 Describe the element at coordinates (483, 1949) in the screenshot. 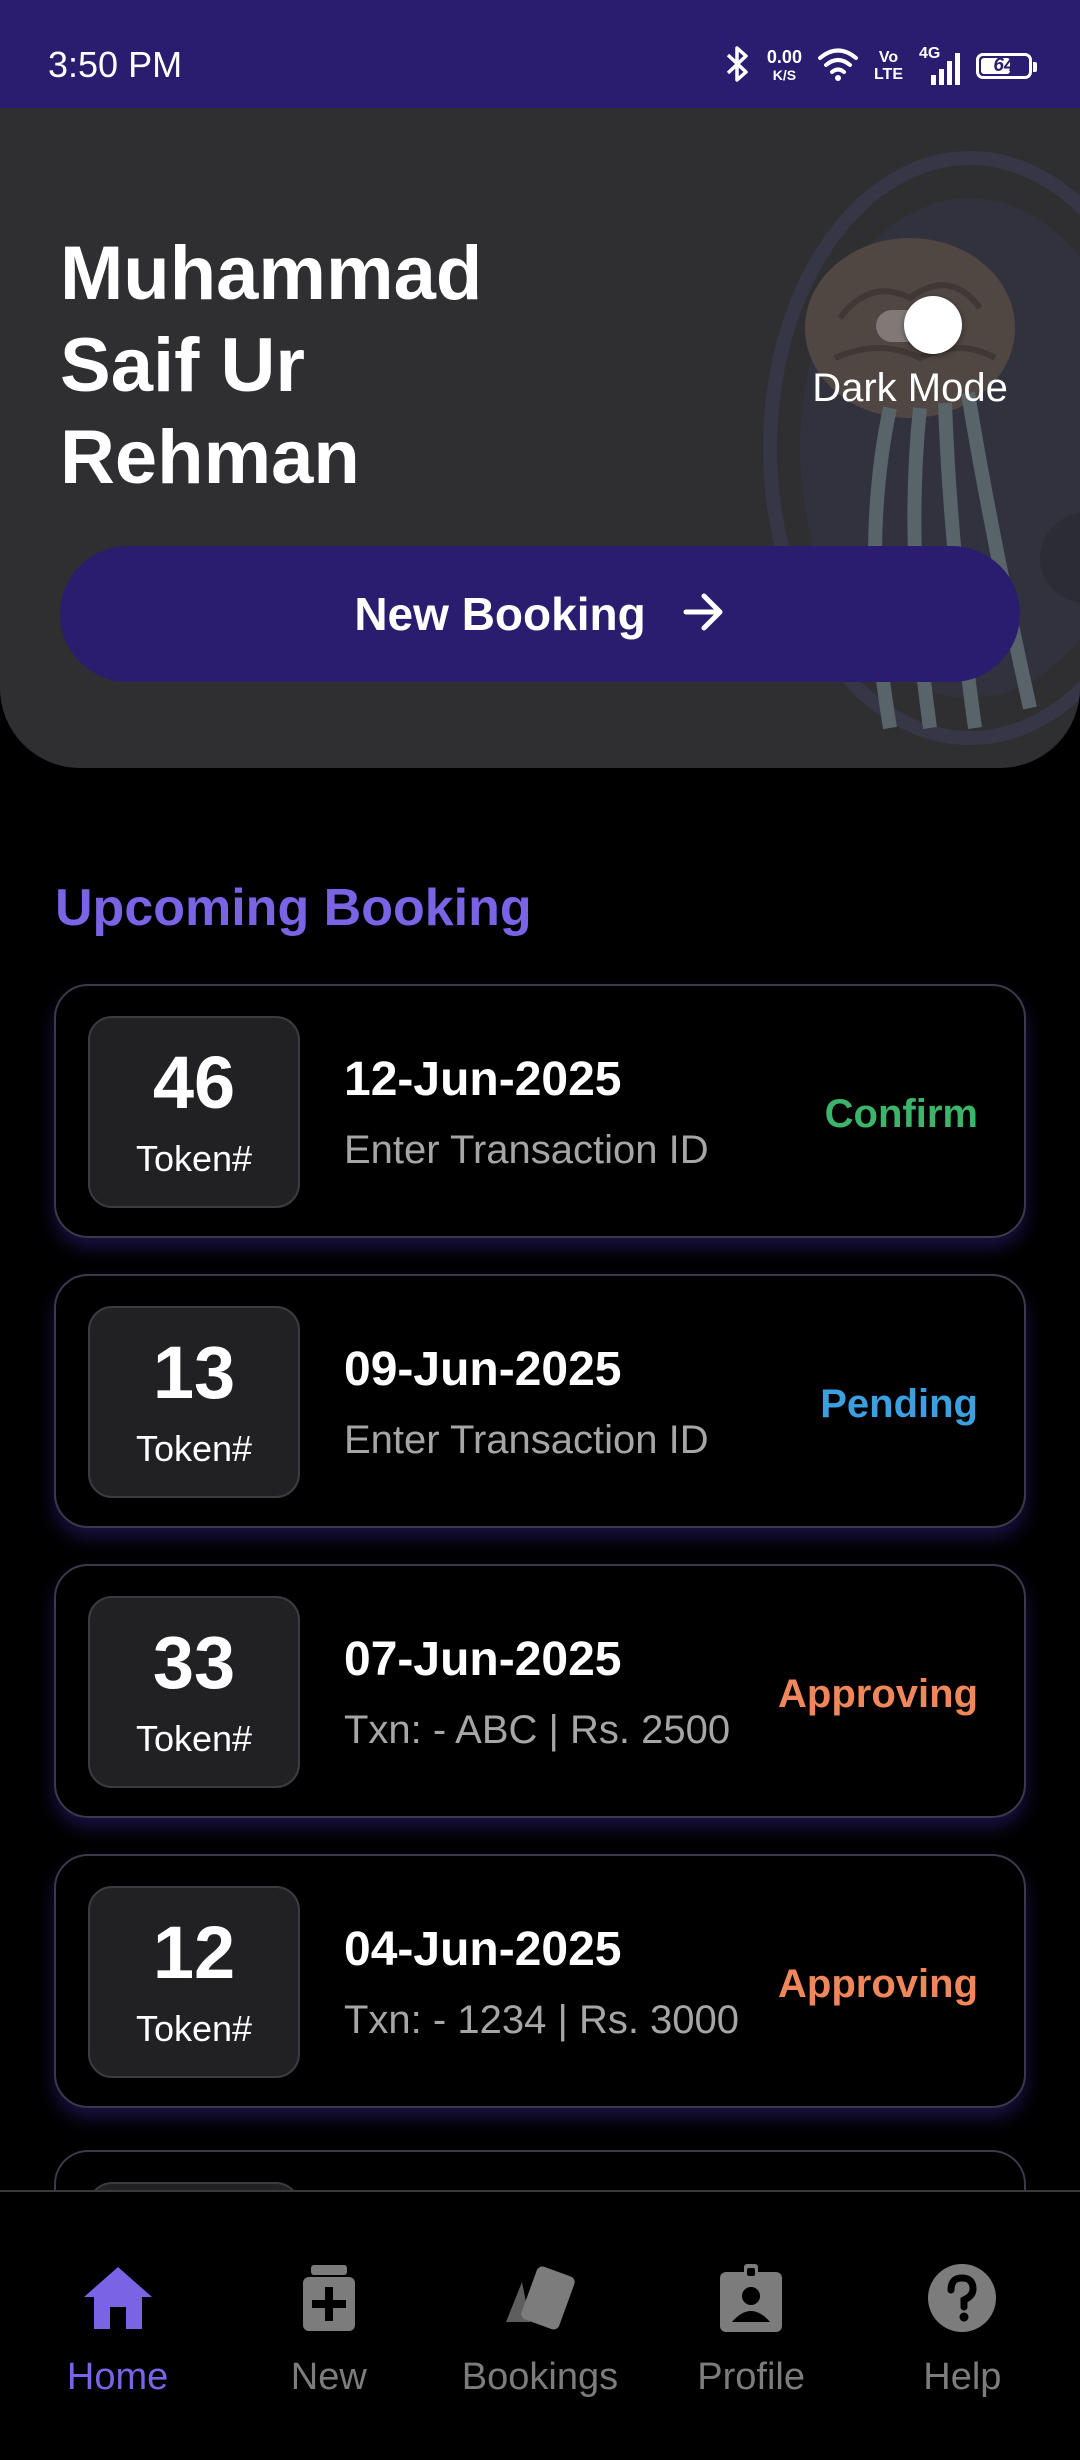

I see `booking-date: 04-Jun-2025` at that location.